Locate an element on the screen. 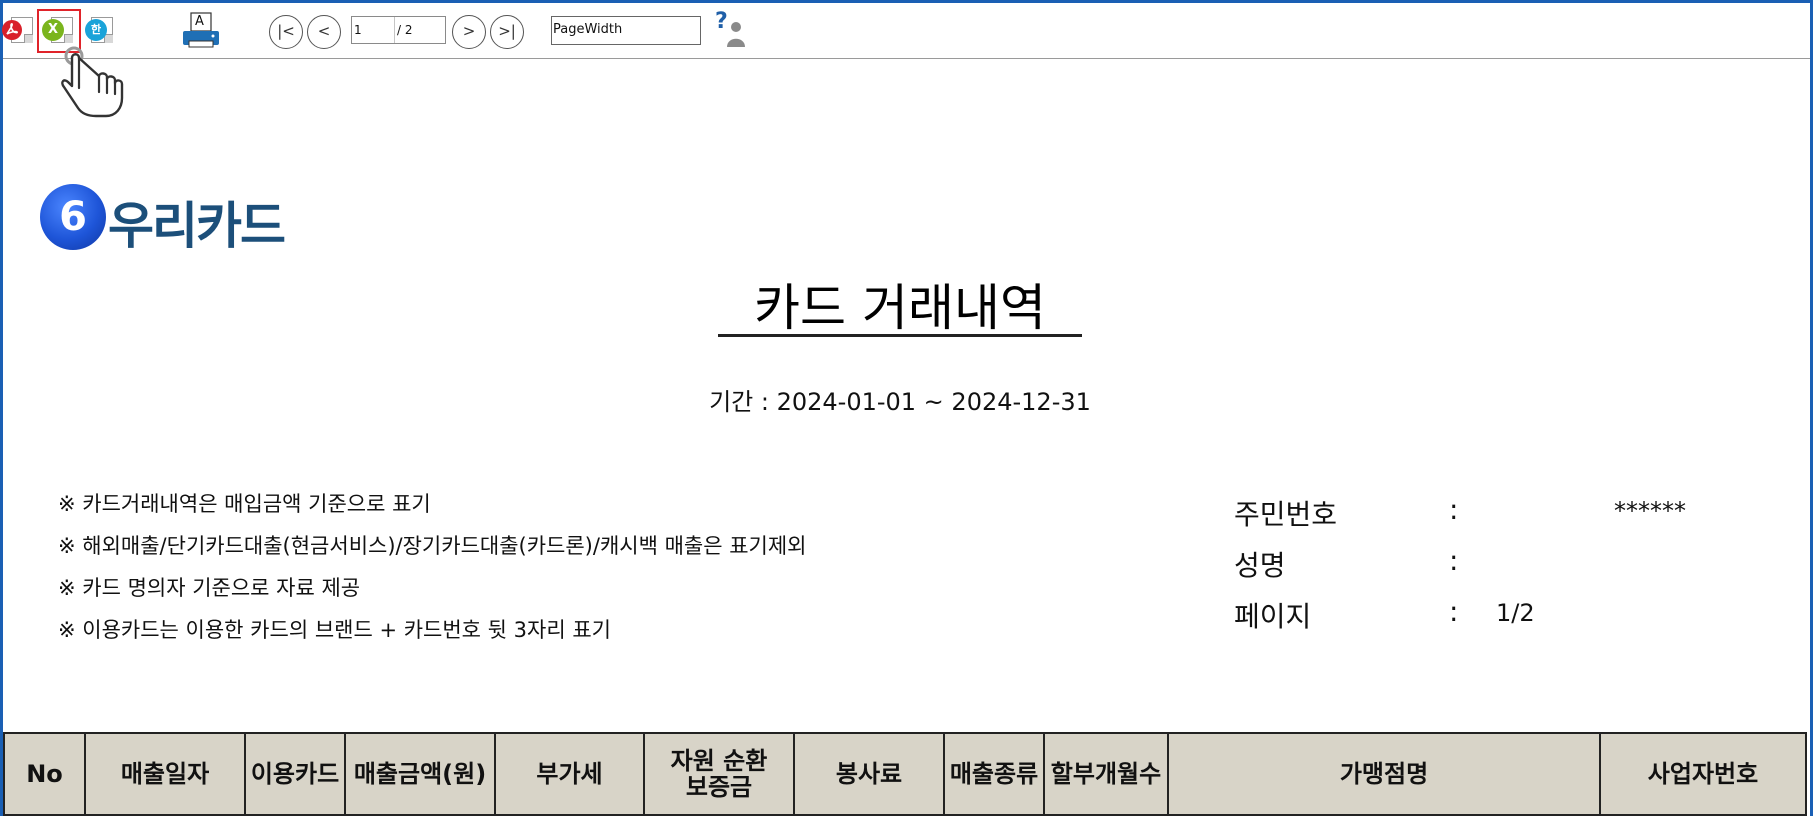 The width and height of the screenshot is (1813, 816). total-pages-text: / 2 is located at coordinates (405, 30).